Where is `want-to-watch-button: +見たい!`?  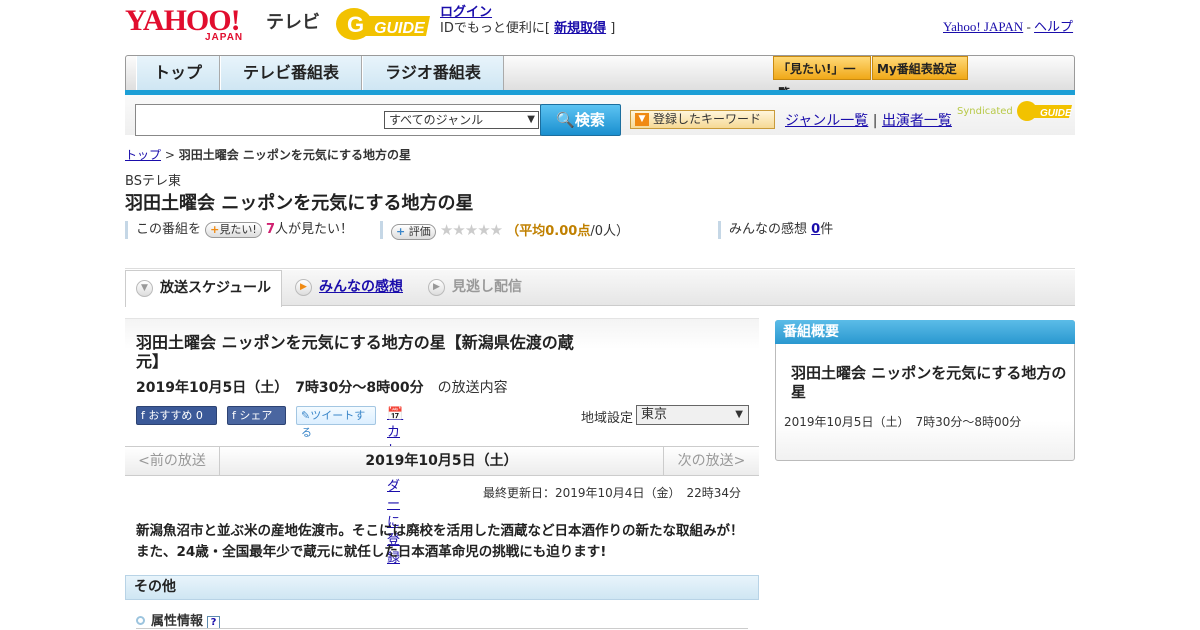
want-to-watch-button: +見たい! is located at coordinates (233, 230).